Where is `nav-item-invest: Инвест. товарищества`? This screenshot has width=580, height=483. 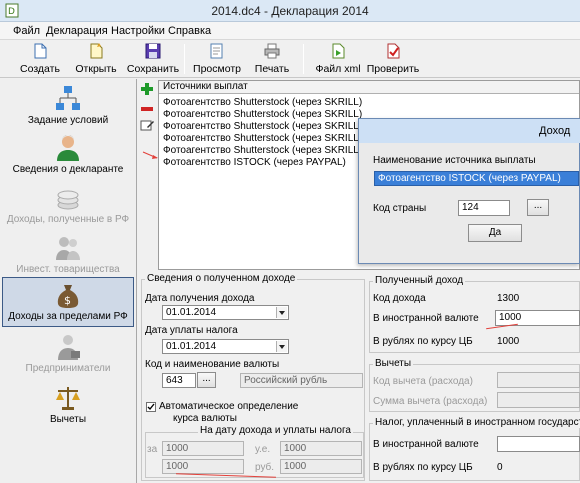
nav-item-invest: Инвест. товарищества is located at coordinates (68, 257).